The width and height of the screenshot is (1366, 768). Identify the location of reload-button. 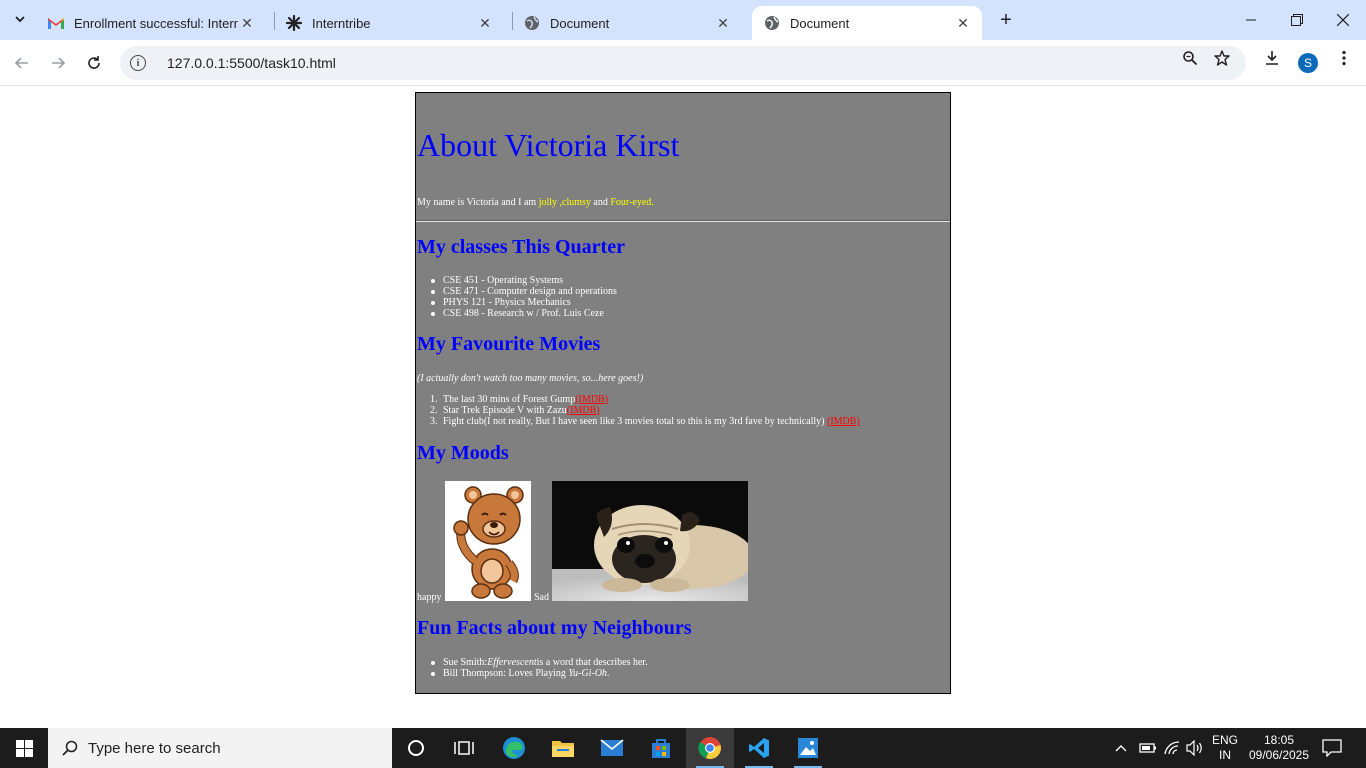
(94, 63).